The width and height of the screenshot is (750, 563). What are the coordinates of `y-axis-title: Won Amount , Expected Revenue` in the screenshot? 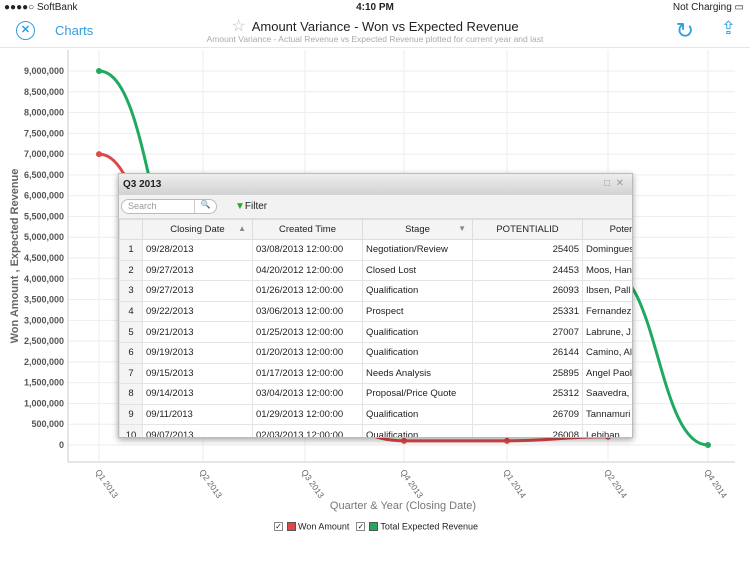 It's located at (15, 256).